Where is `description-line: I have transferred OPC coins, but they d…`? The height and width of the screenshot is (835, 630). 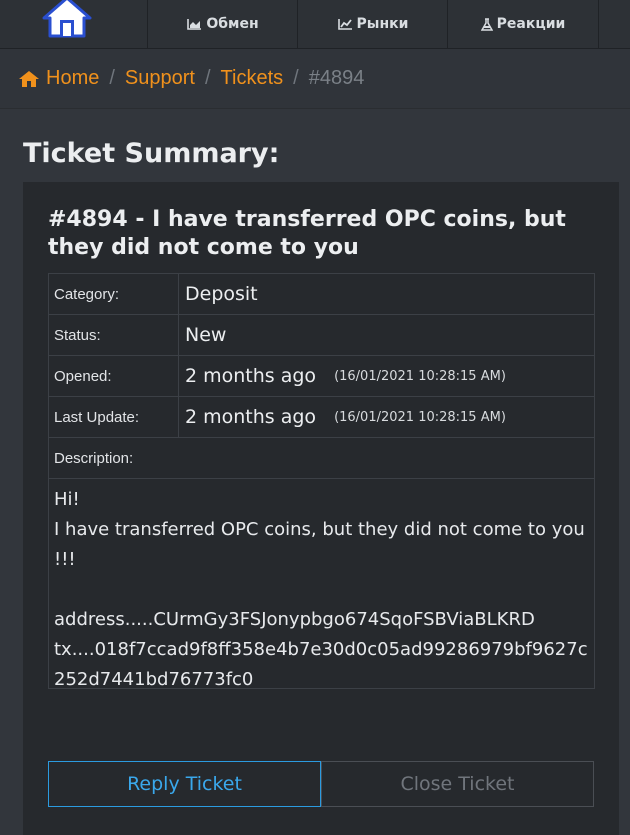
description-line: I have transferred OPC coins, but they d… is located at coordinates (319, 544).